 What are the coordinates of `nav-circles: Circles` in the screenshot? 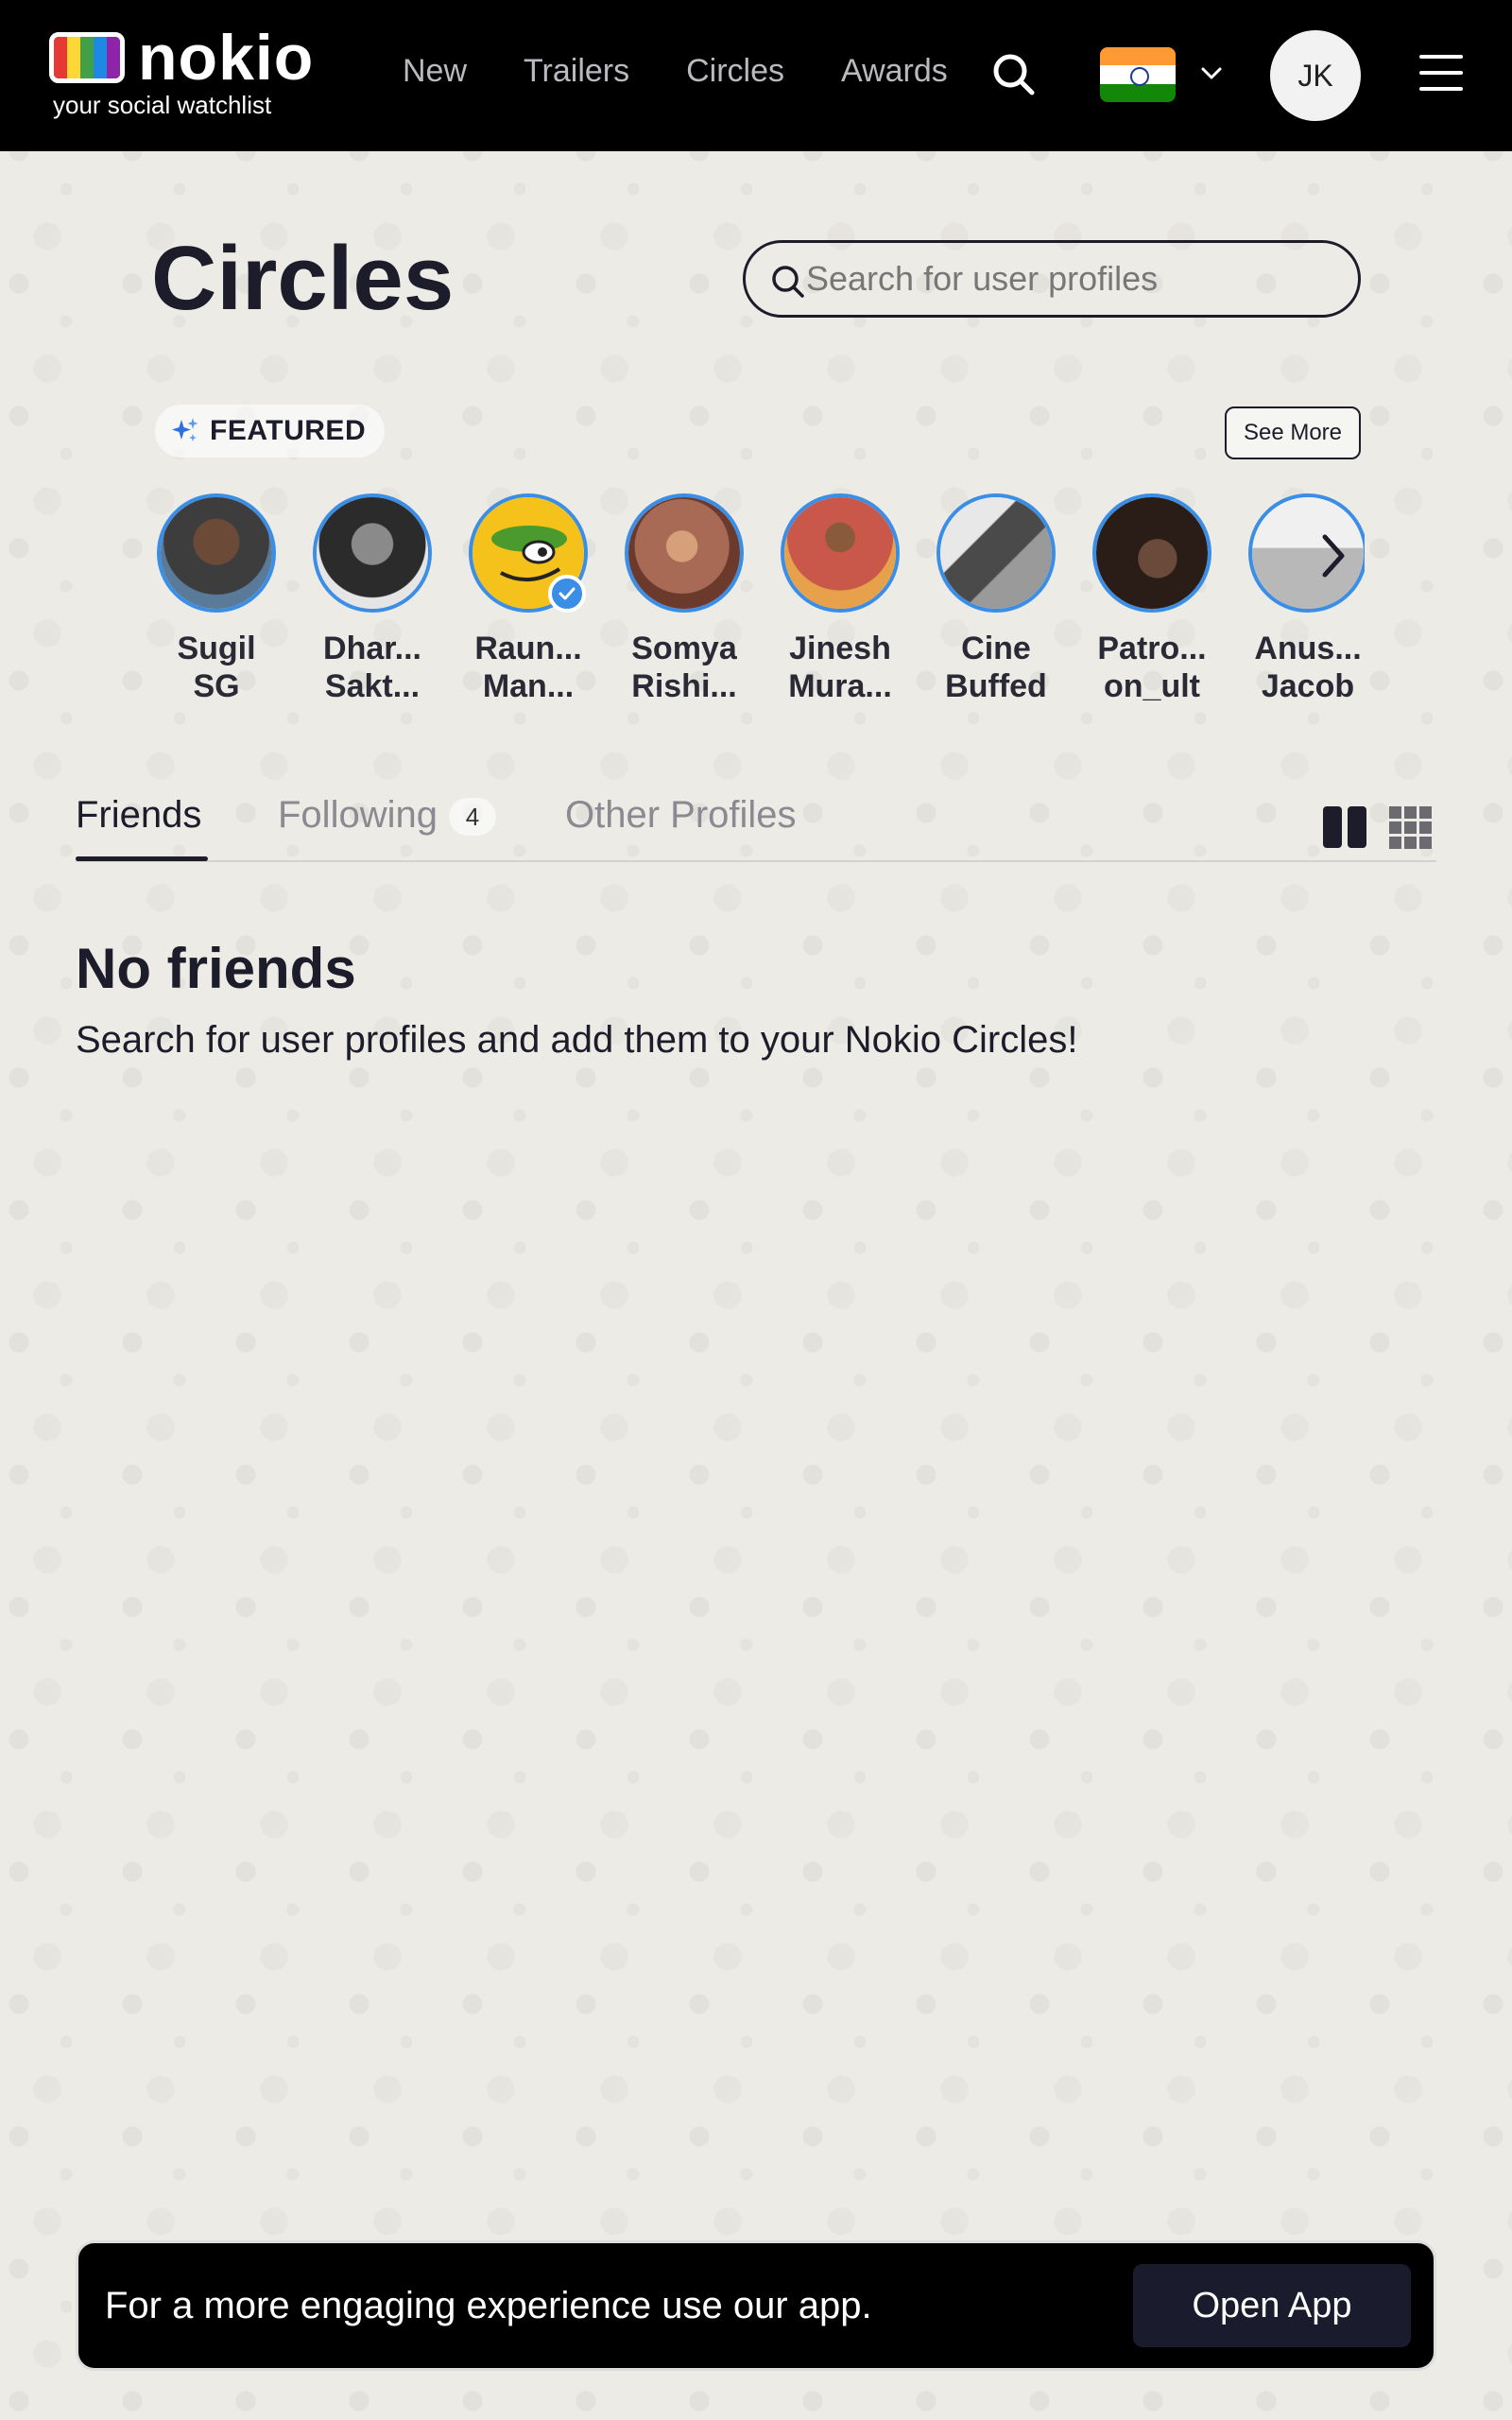 It's located at (735, 71).